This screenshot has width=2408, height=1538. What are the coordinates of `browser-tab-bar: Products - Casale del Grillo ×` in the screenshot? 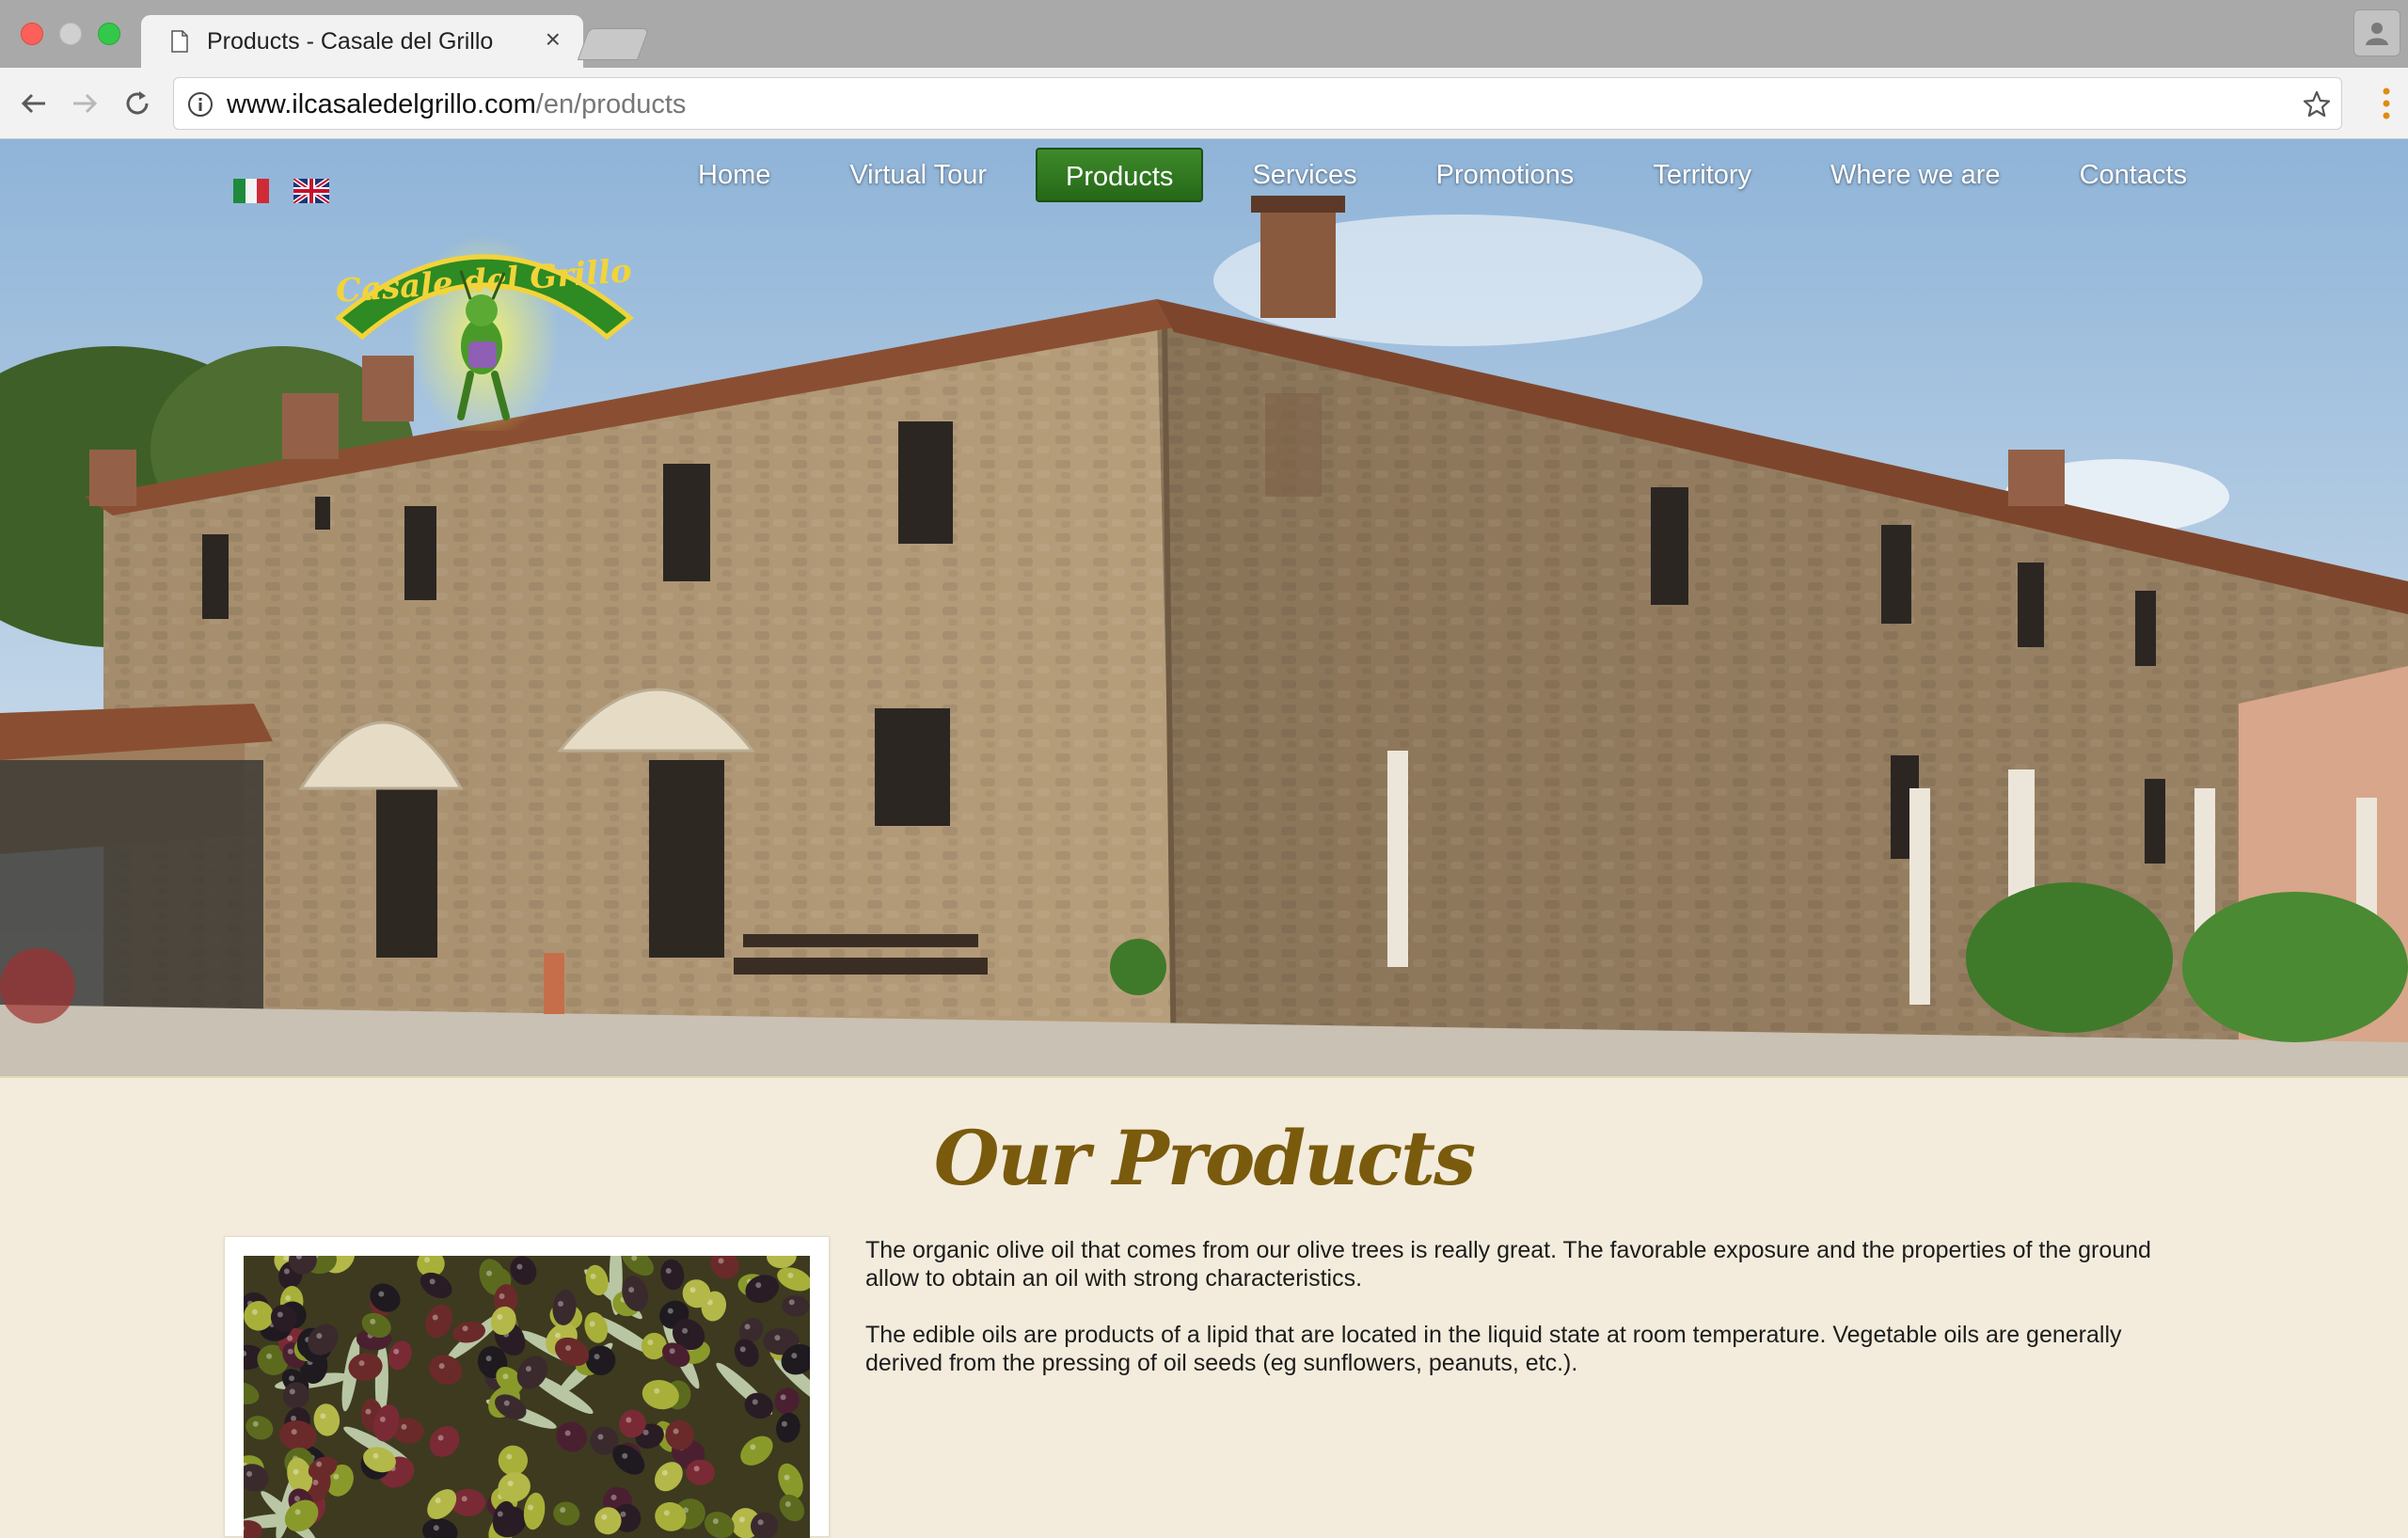 It's located at (1204, 34).